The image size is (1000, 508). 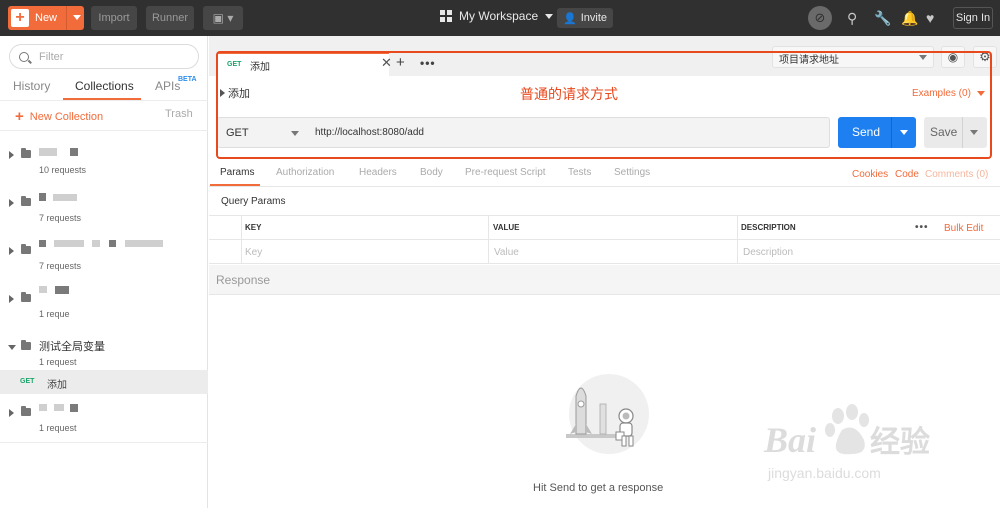 I want to click on send-button: Send, so click(x=877, y=132).